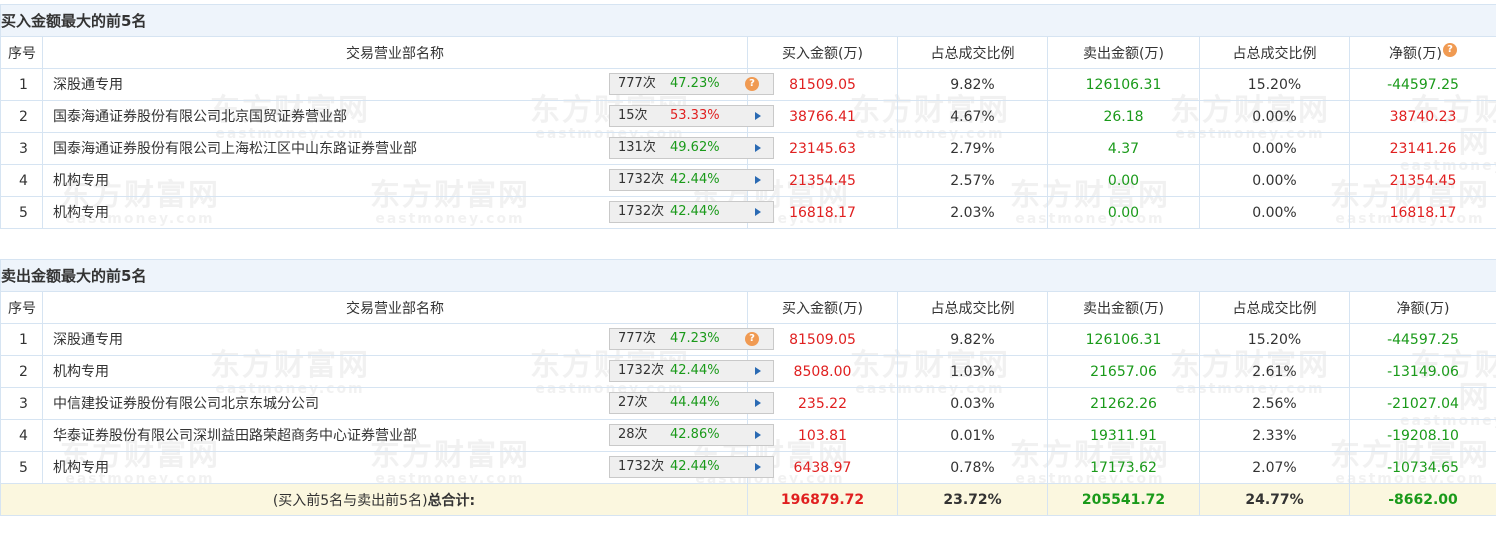 This screenshot has width=1496, height=555. I want to click on sell-amount: 0.00, so click(1123, 212).